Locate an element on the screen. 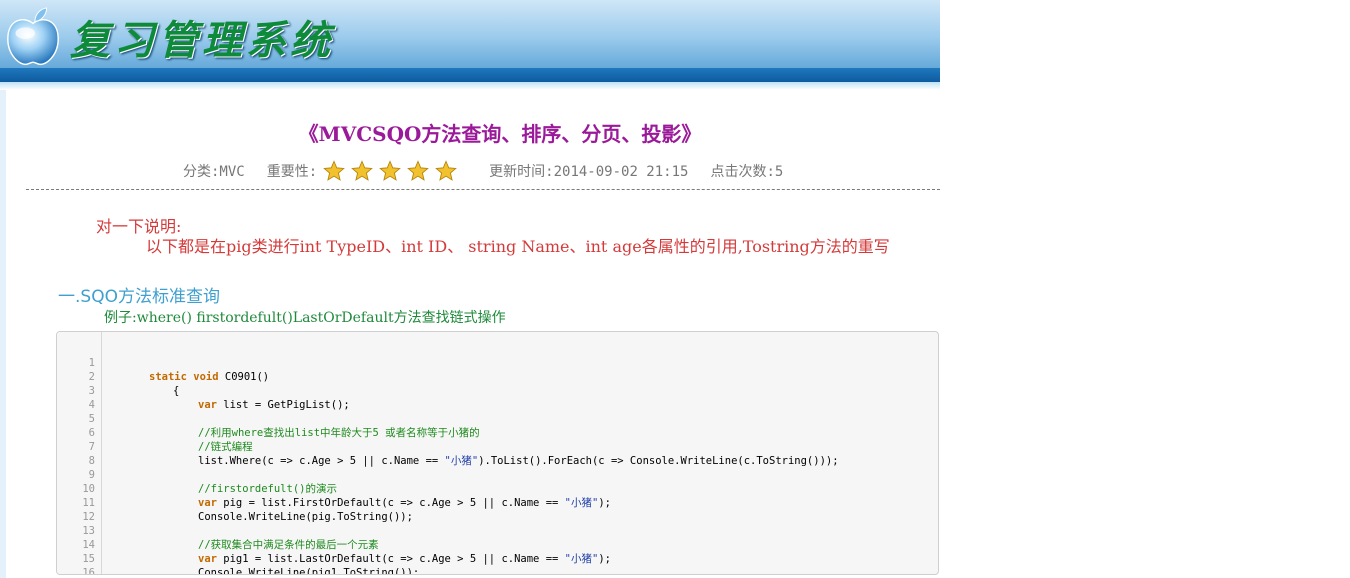  code-line: 8 is located at coordinates (497, 453).